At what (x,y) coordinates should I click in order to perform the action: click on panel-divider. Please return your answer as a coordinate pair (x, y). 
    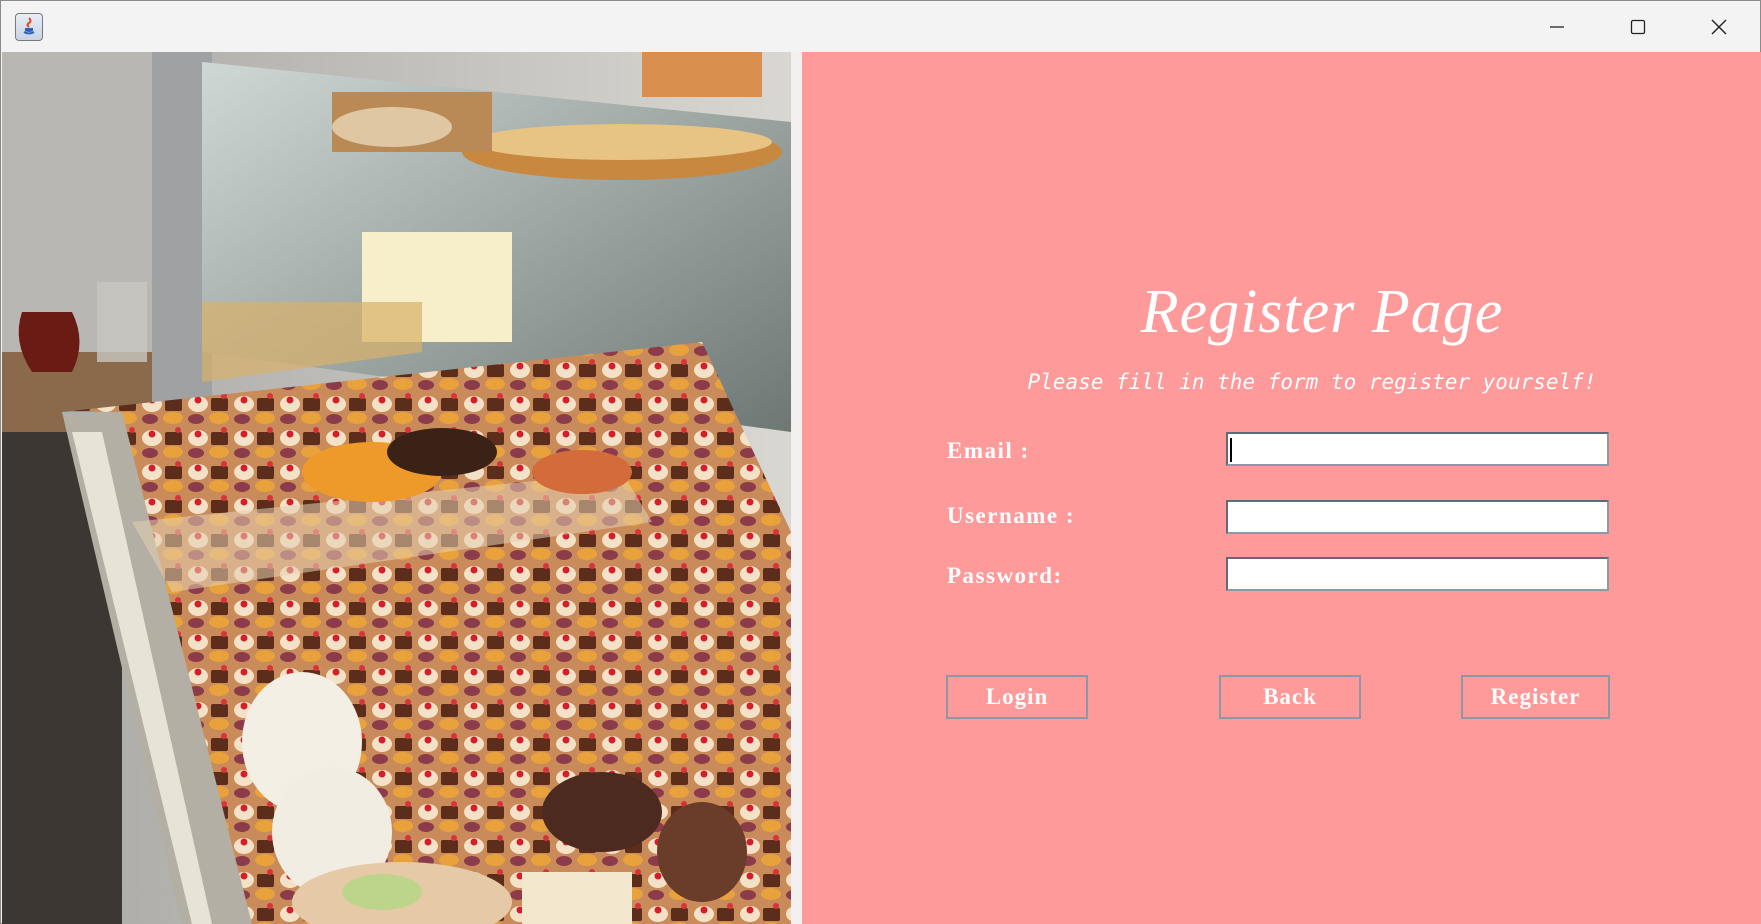
    Looking at the image, I should click on (796, 488).